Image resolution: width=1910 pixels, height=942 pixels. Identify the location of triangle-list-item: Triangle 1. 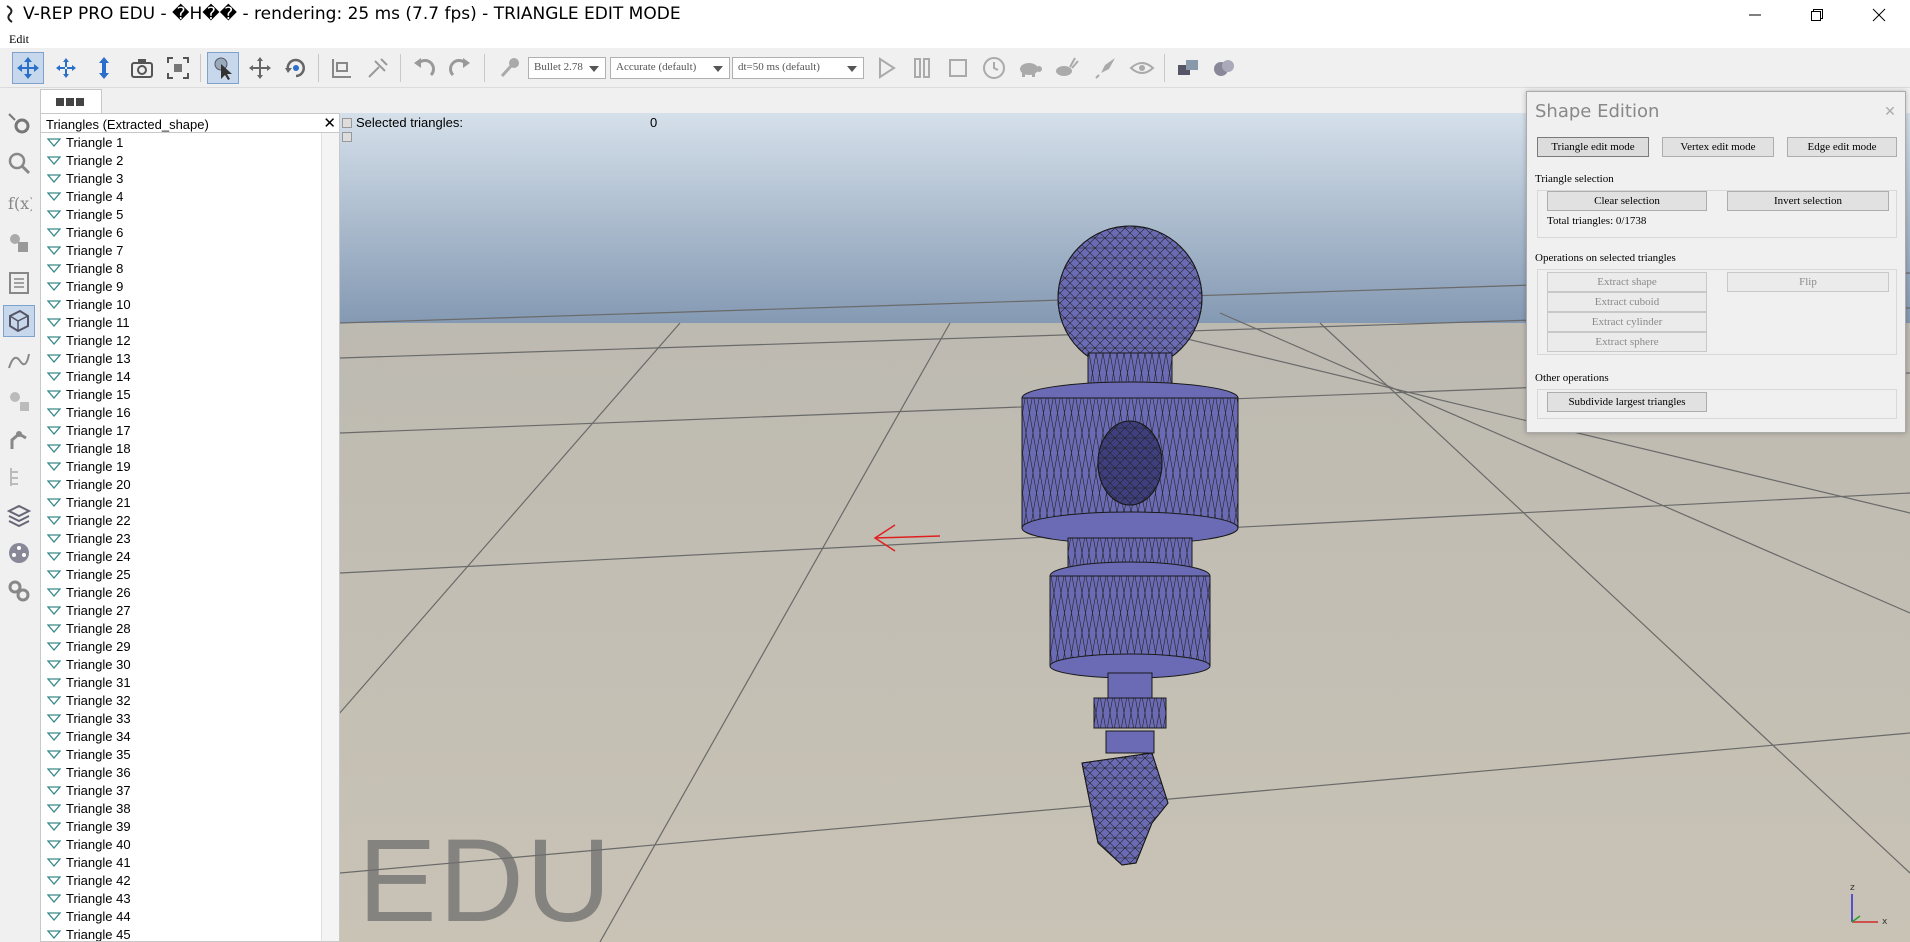
(181, 142).